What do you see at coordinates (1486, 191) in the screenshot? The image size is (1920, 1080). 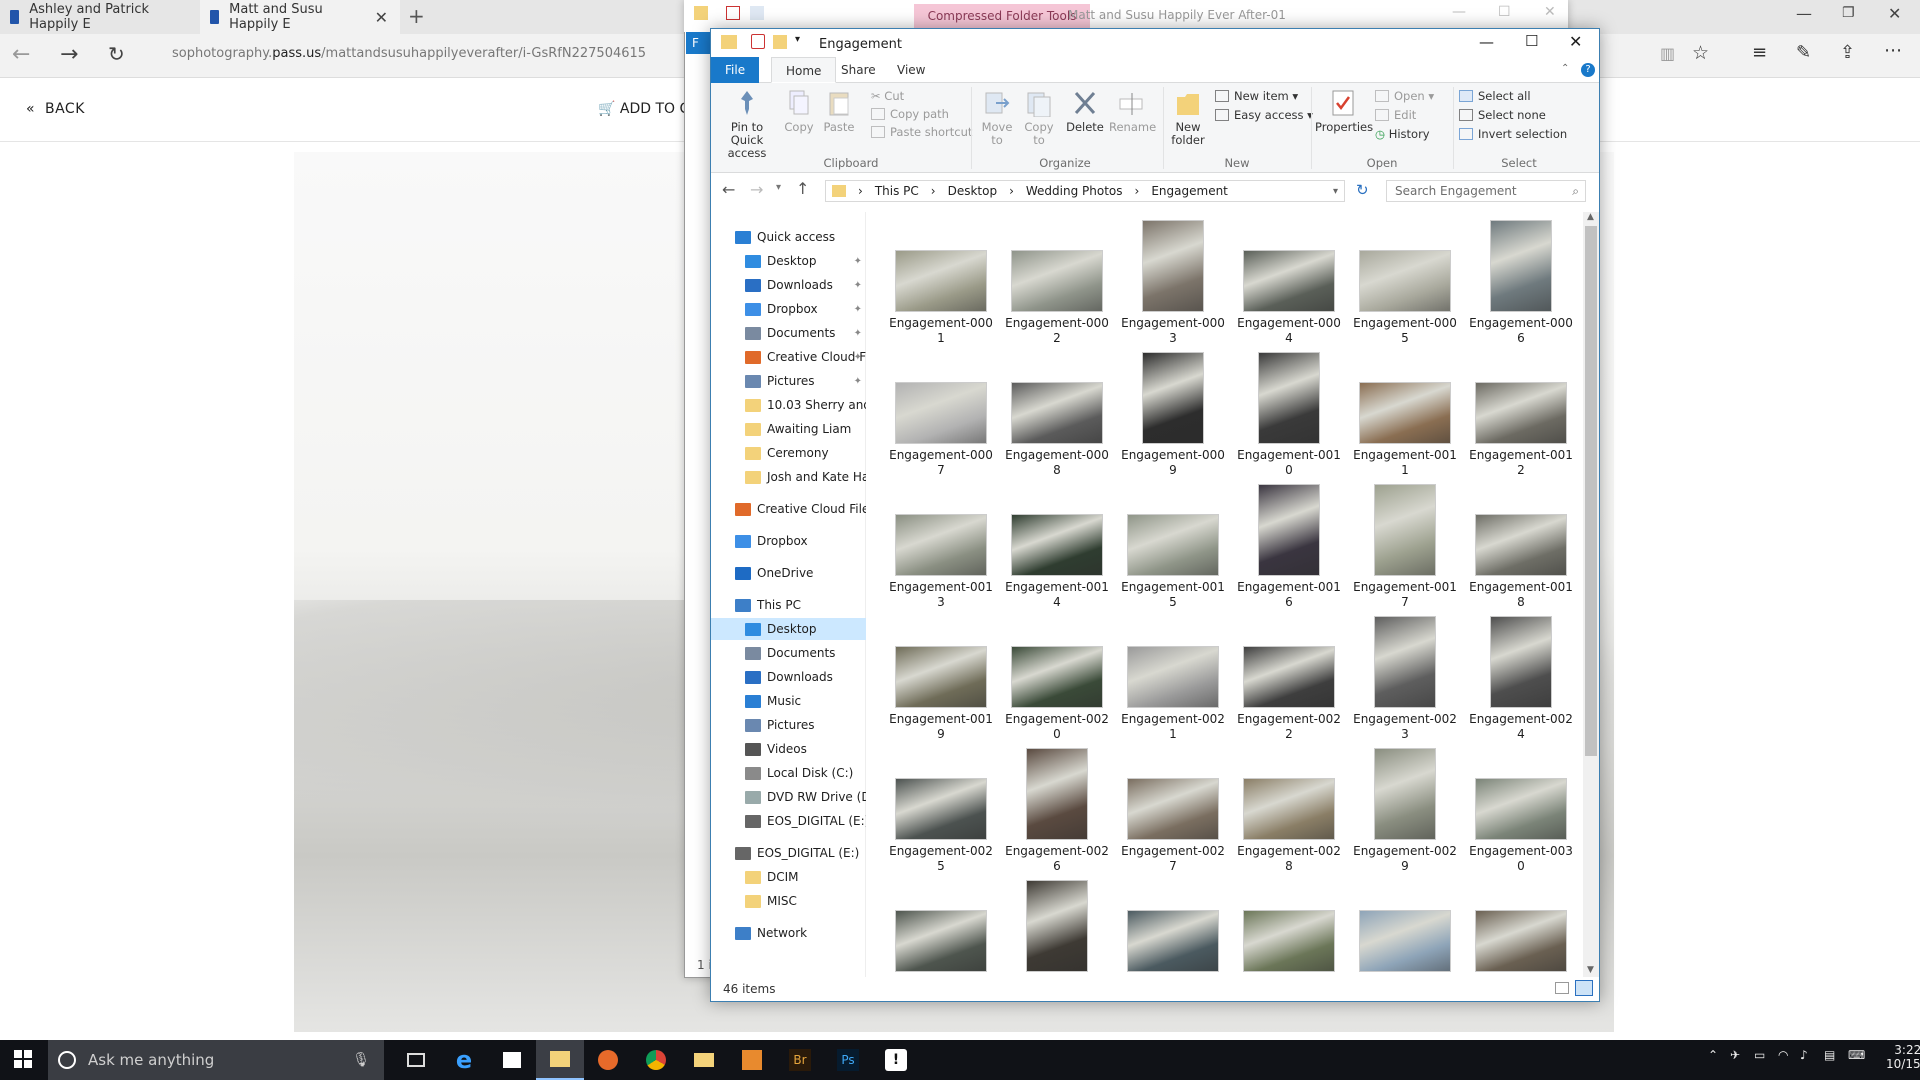 I see `search-input: Search Engagement ⌕` at bounding box center [1486, 191].